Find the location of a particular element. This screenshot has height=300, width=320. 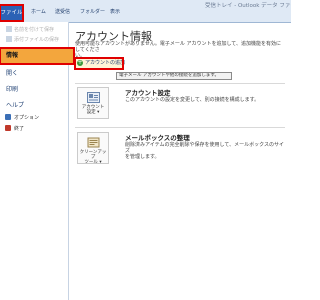

account-settings-tile-label: アカウント 設定 ▾ is located at coordinates (93, 110).